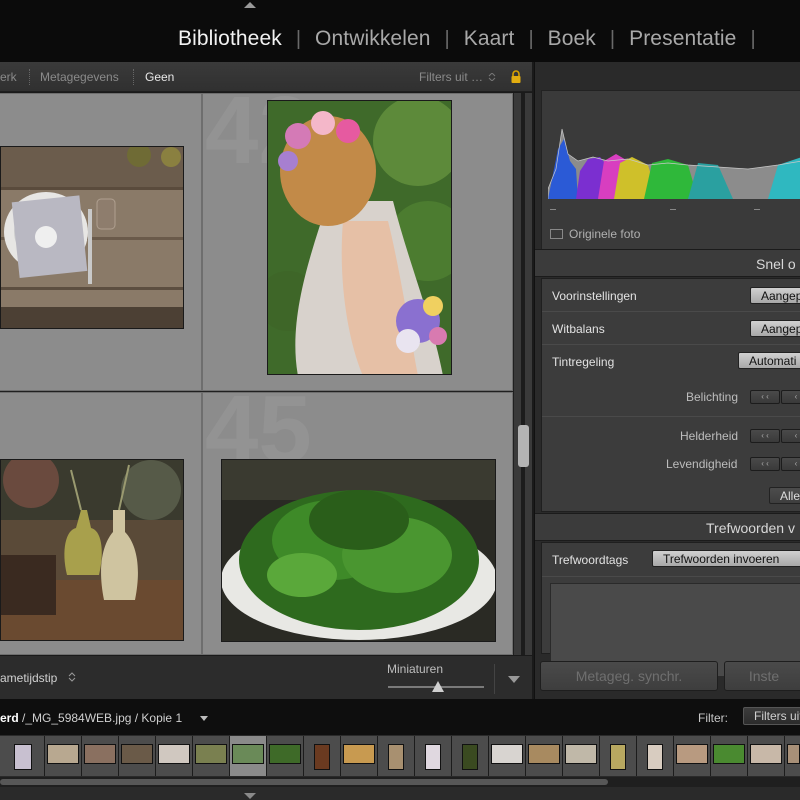 The height and width of the screenshot is (800, 800). I want to click on exposure-label: Belichting, so click(712, 397).